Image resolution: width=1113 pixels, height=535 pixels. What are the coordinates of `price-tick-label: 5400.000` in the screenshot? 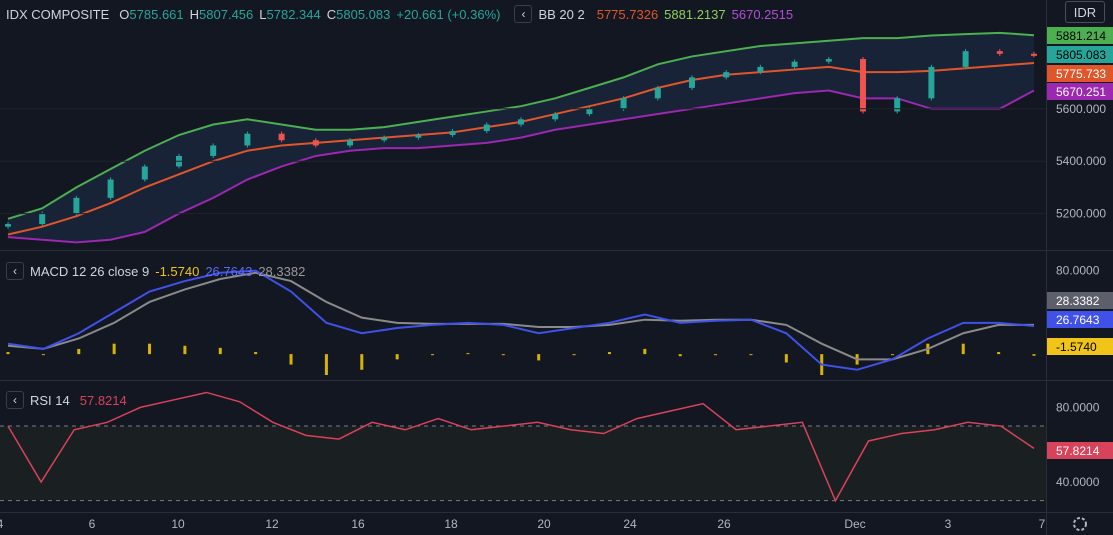 It's located at (1081, 161).